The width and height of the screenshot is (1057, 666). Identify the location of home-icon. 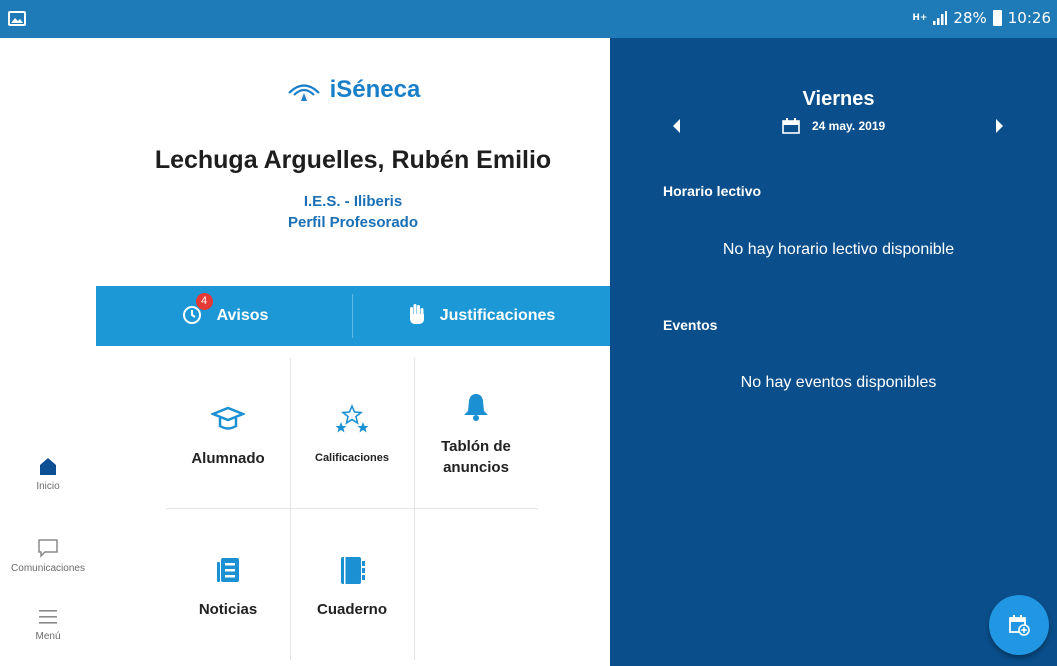
(48, 466).